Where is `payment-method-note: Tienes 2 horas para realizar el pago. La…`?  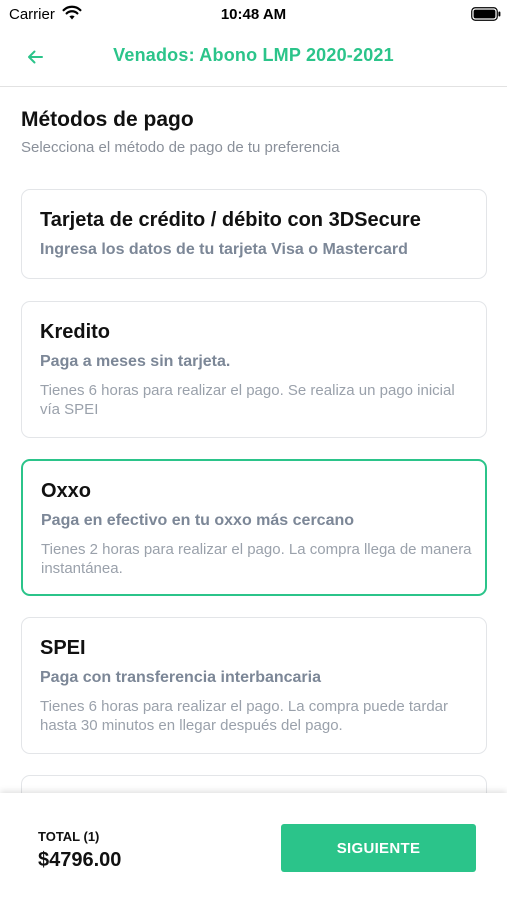 payment-method-note: Tienes 2 horas para realizar el pago. La… is located at coordinates (256, 559).